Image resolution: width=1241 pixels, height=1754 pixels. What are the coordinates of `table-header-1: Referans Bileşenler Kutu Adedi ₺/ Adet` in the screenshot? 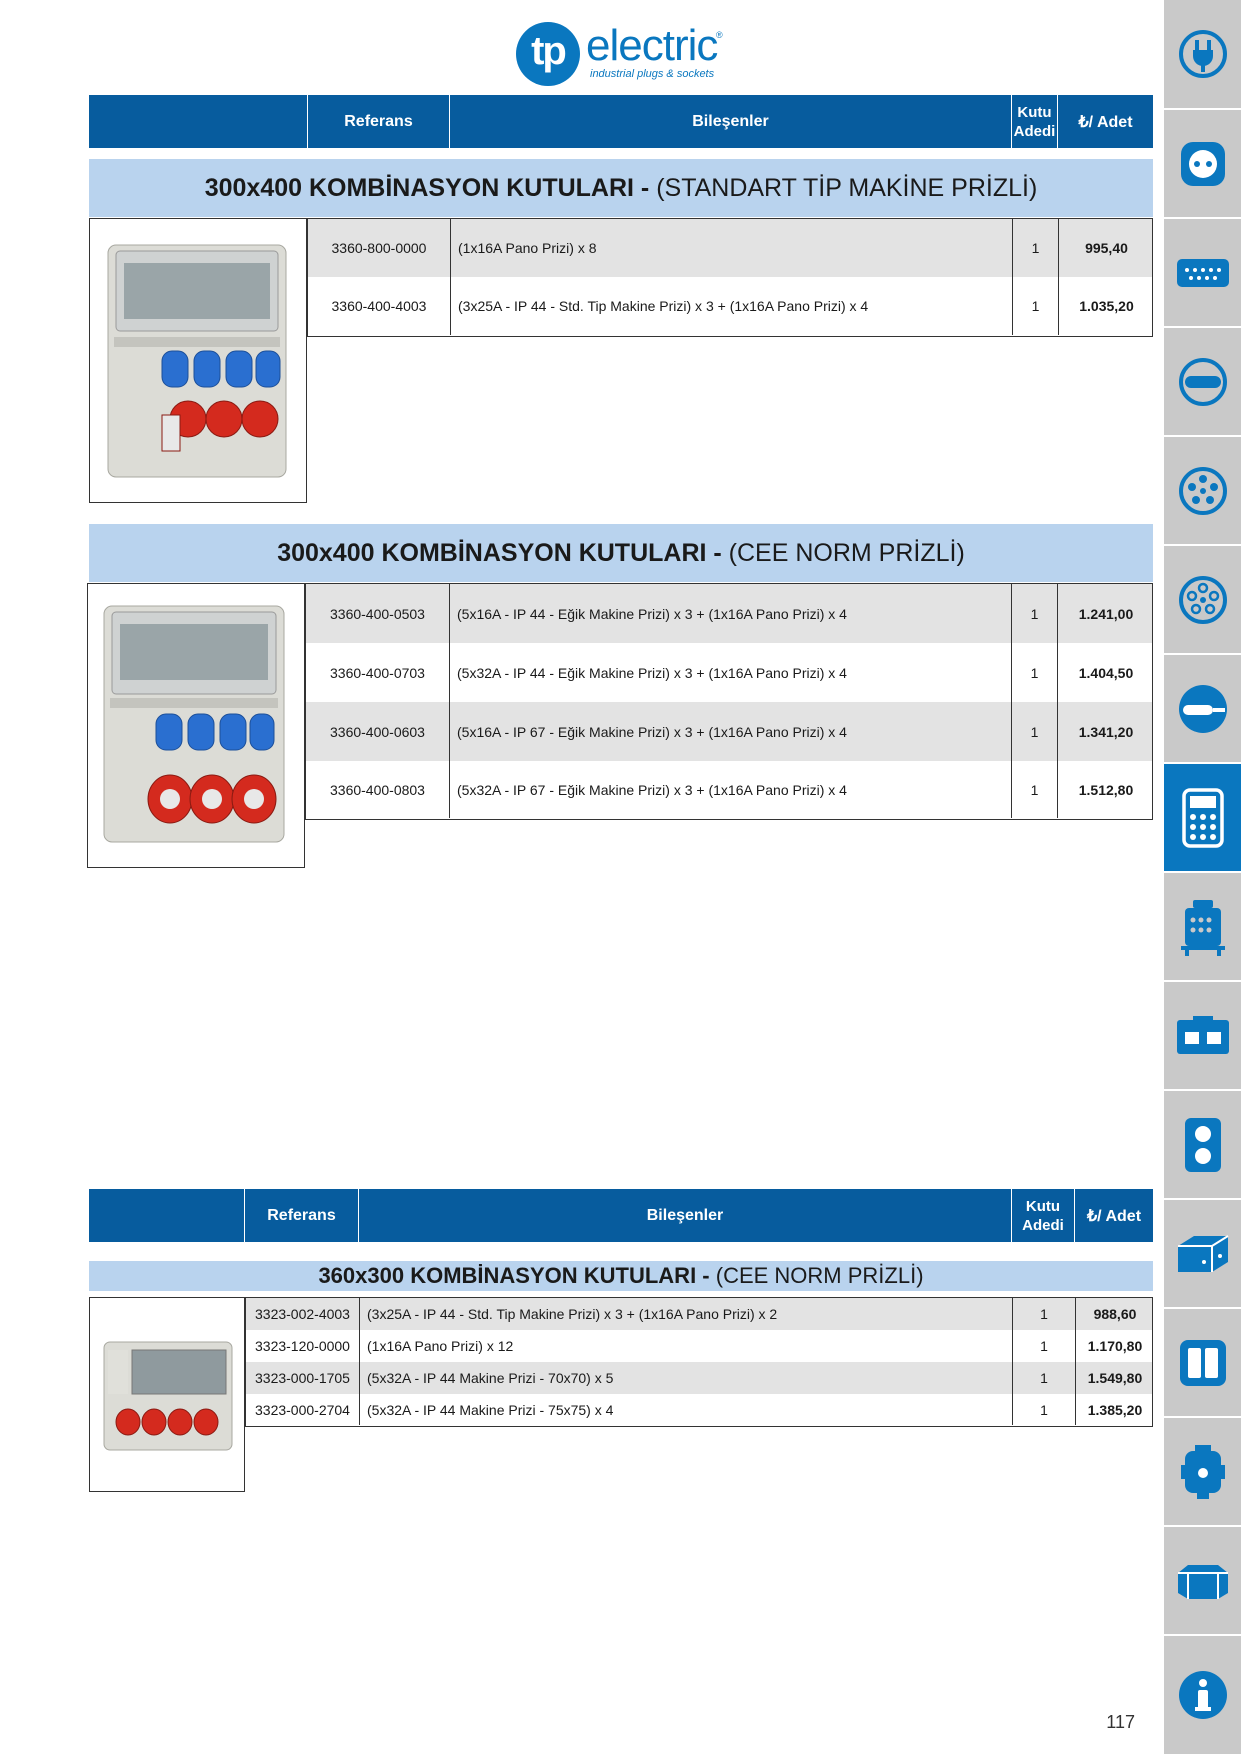 It's located at (621, 121).